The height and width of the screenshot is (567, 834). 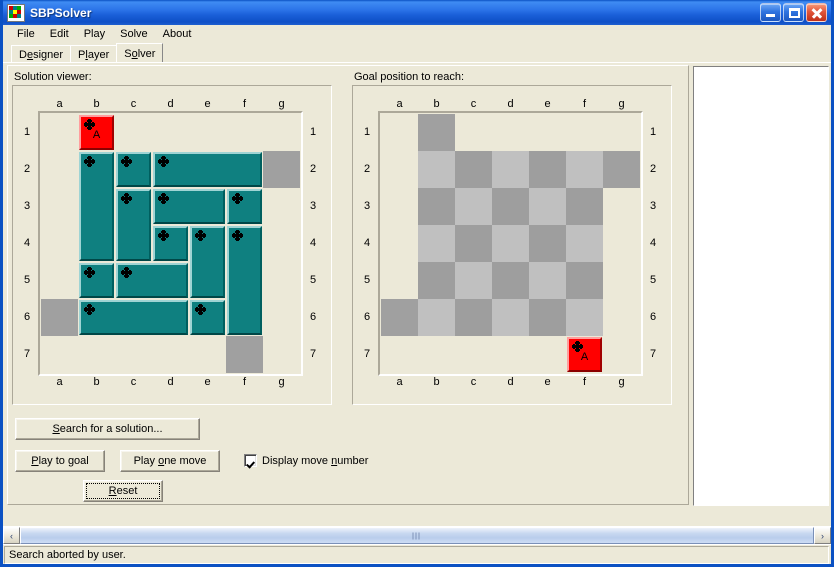 I want to click on play-one-move-label: Play one move, so click(x=170, y=461).